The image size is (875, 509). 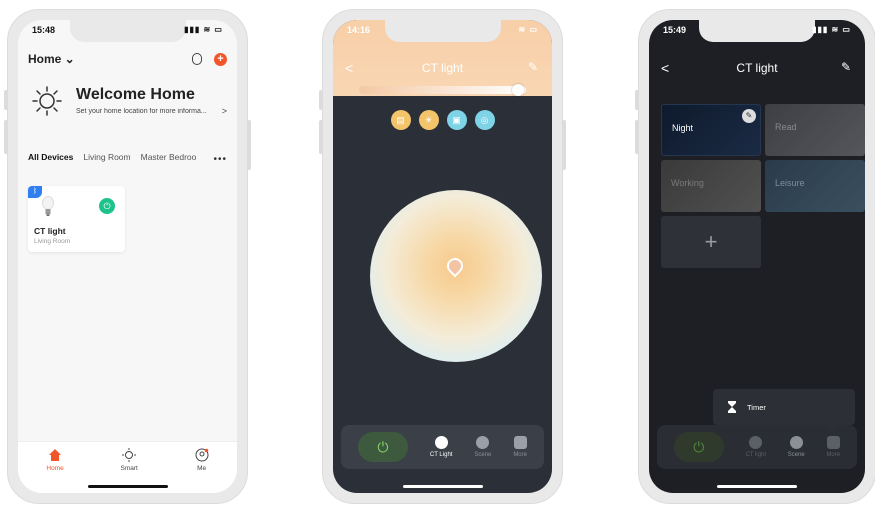 What do you see at coordinates (815, 130) in the screenshot?
I see `scene-read: Read` at bounding box center [815, 130].